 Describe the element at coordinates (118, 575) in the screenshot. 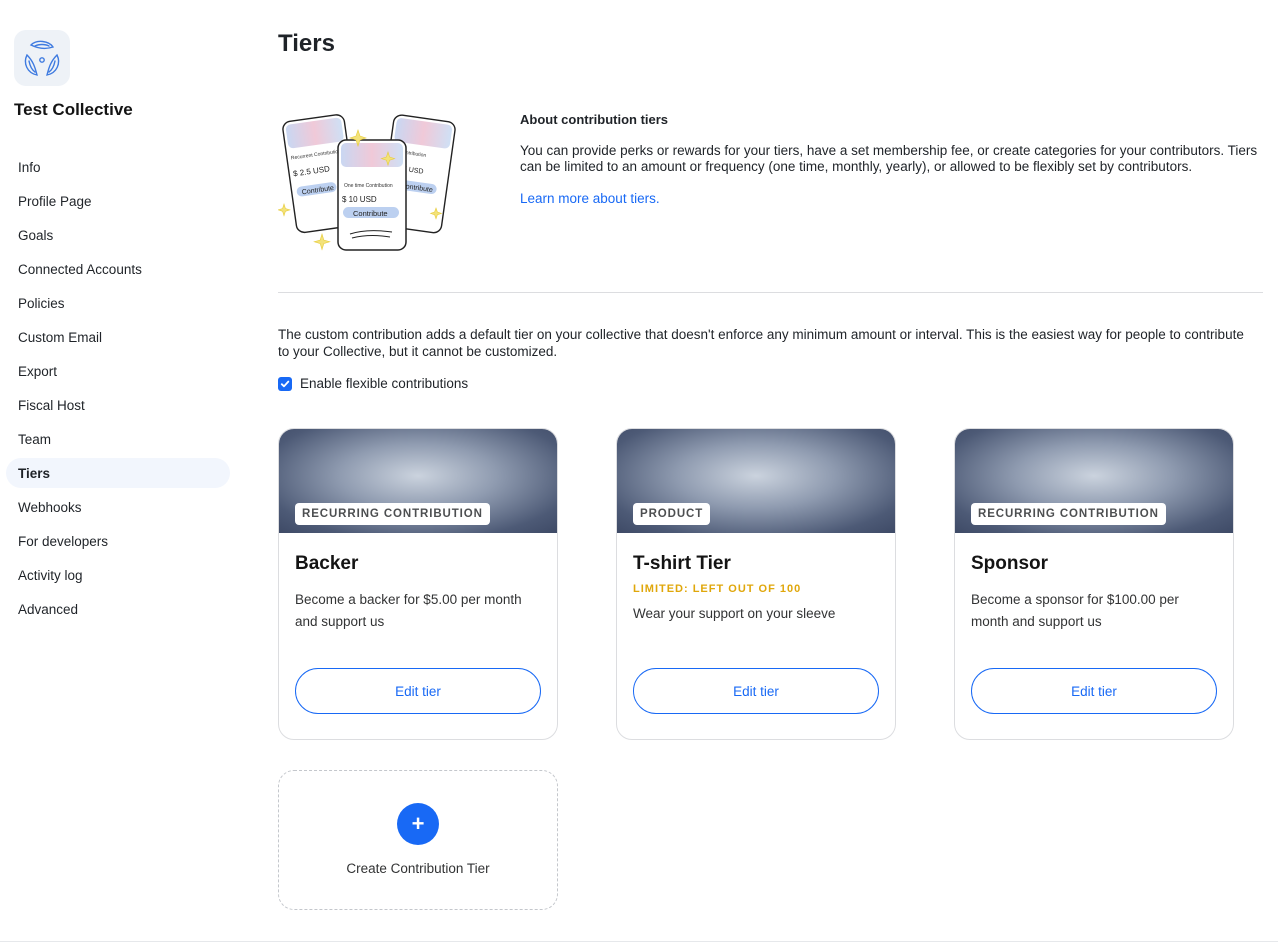

I see `sidebar-item-activity-log: Activity log` at that location.